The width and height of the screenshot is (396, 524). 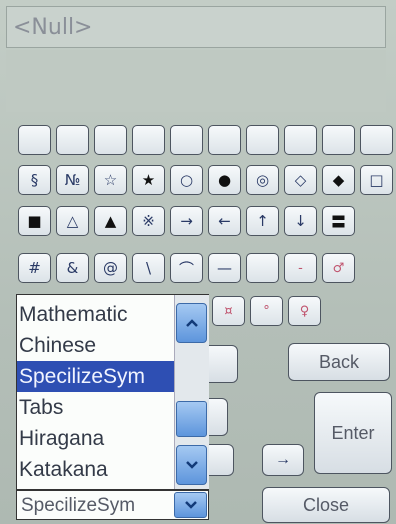 I want to click on symbol-key-label: ○, so click(x=186, y=180).